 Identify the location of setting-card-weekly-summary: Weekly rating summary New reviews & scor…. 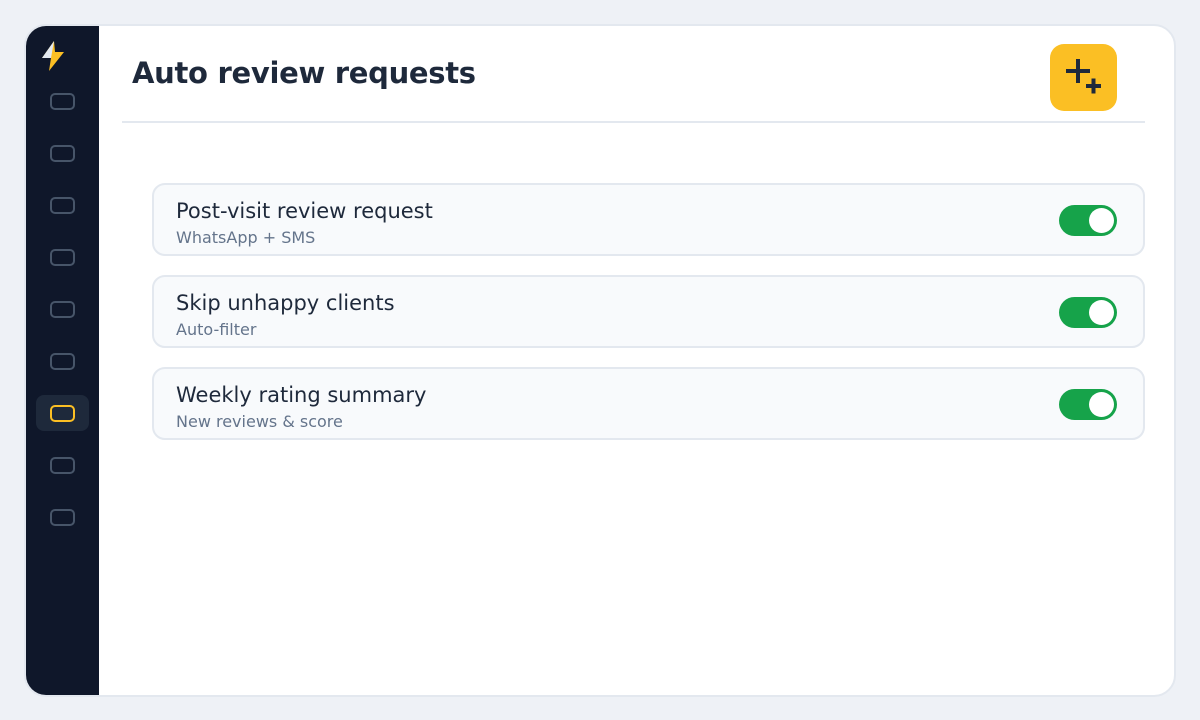
(648, 403).